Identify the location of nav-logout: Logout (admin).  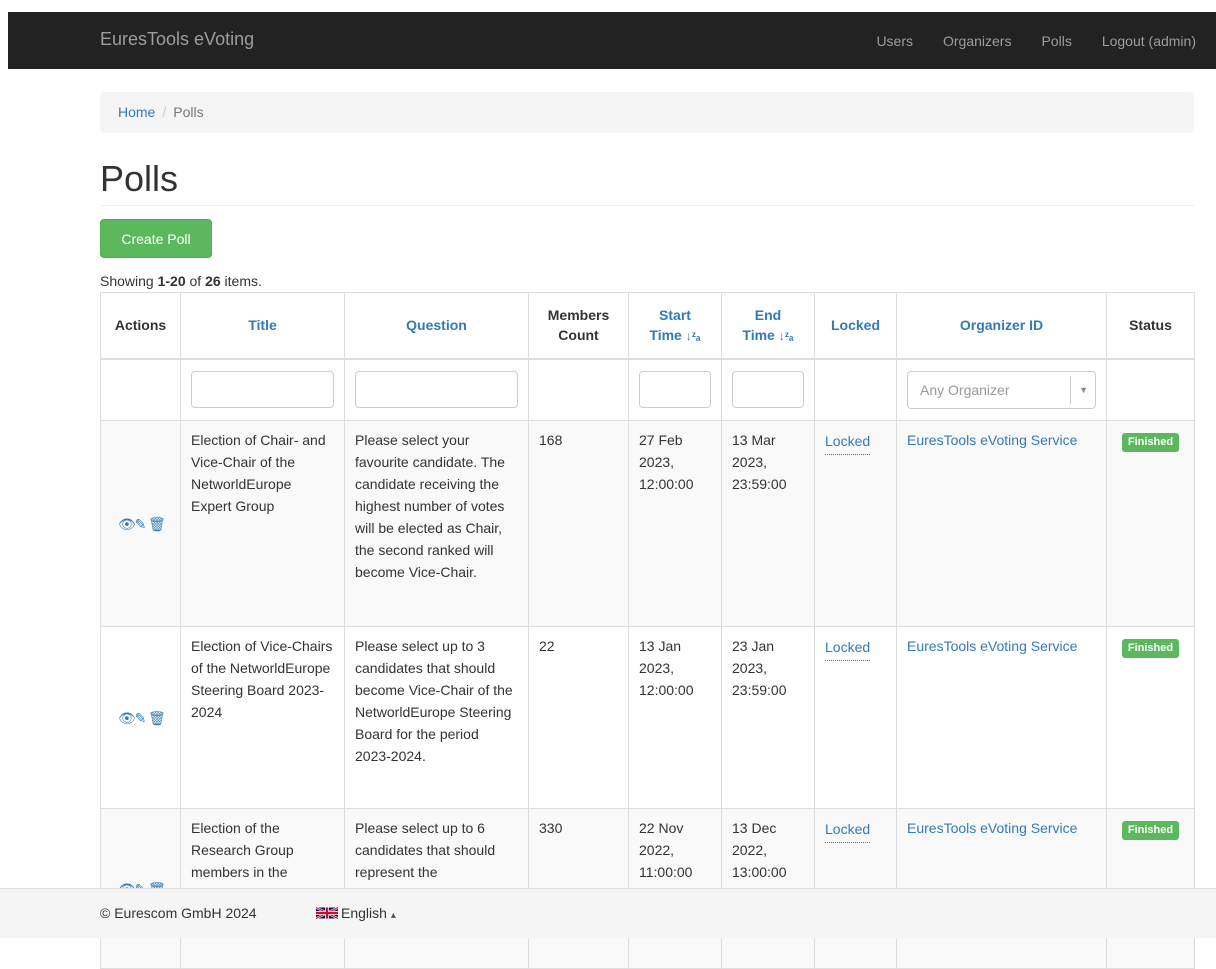
(1147, 41).